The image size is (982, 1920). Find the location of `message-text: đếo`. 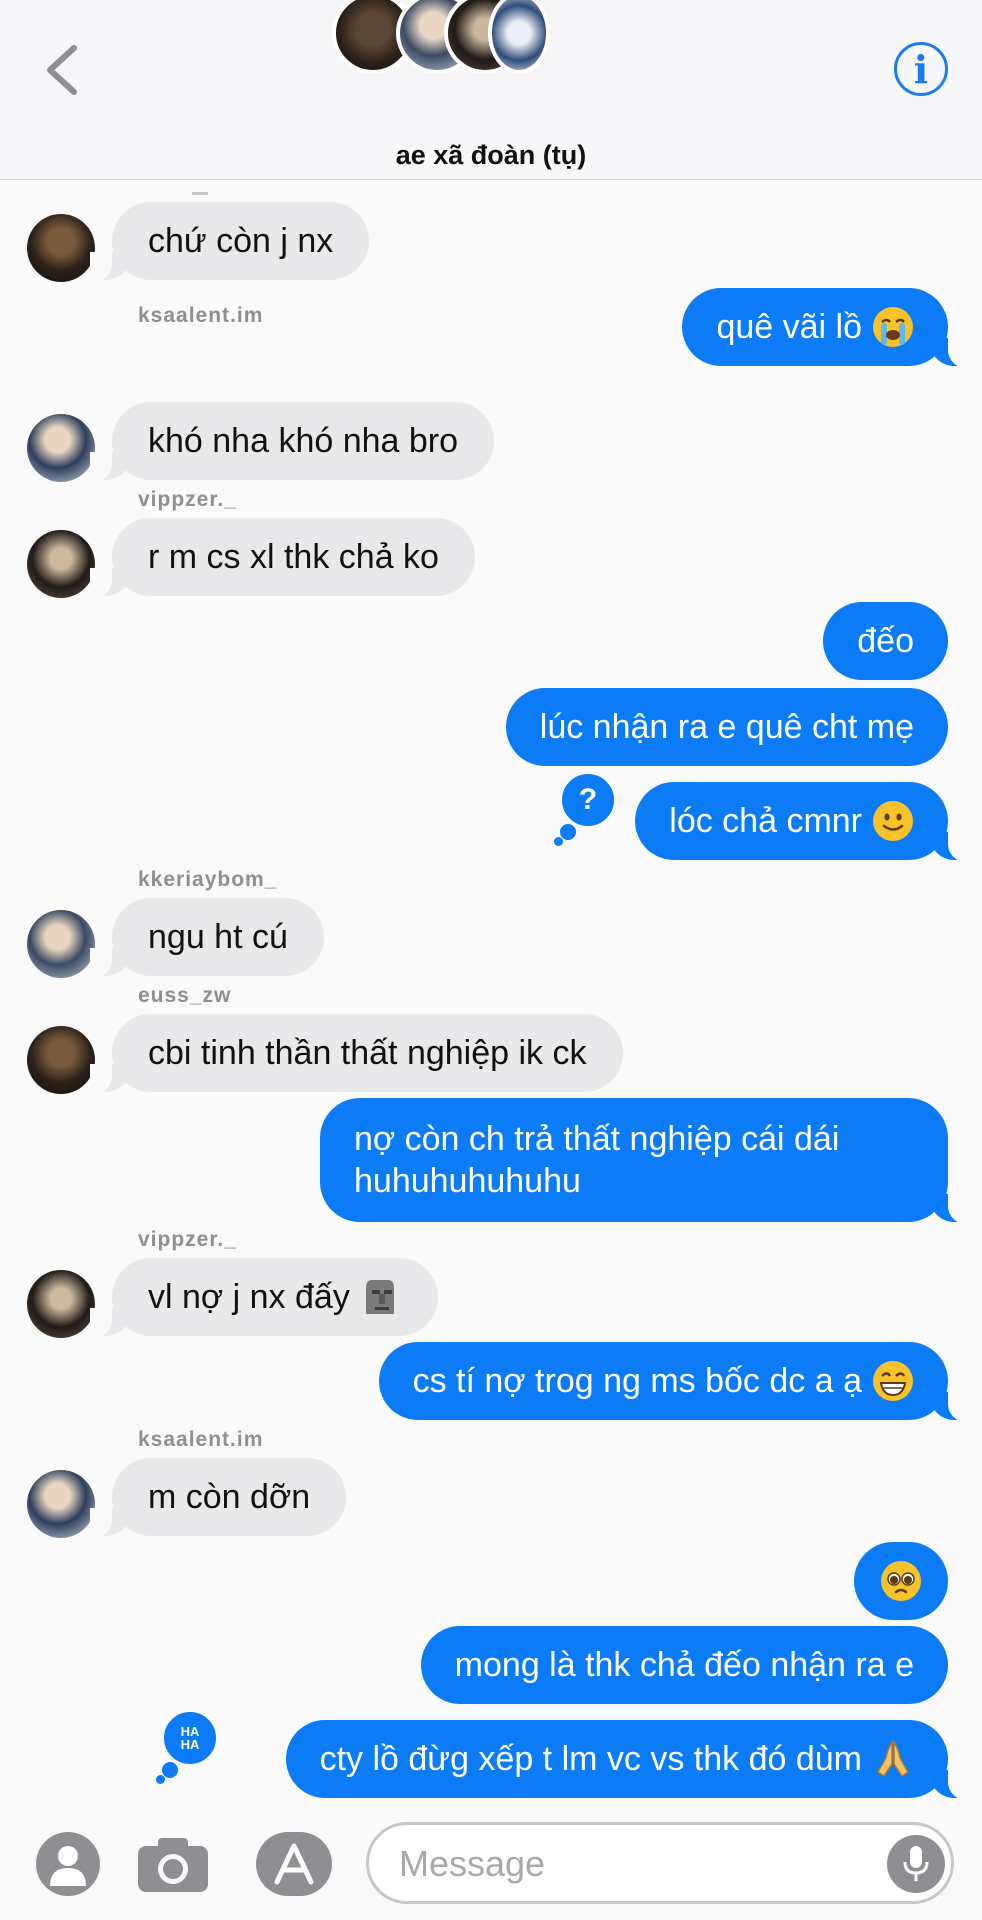

message-text: đếo is located at coordinates (885, 641).